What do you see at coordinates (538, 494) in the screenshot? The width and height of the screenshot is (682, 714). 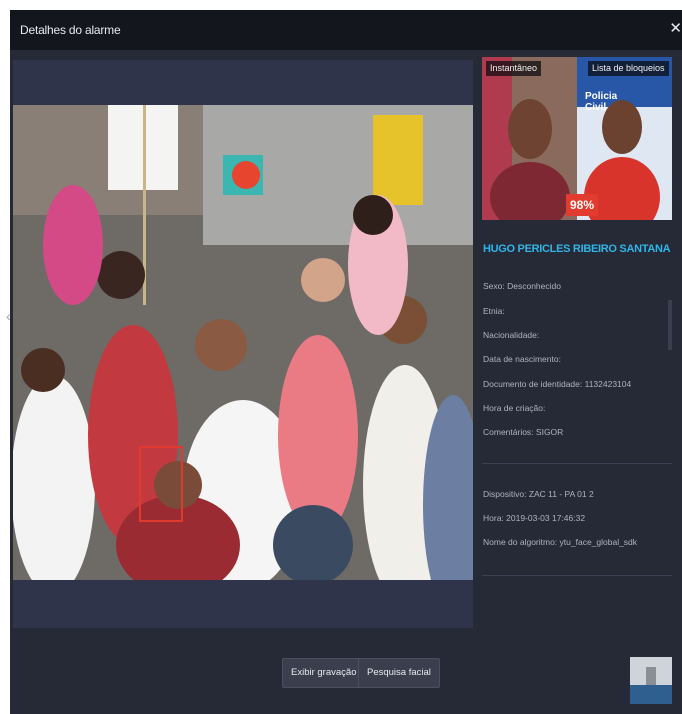 I see `field-device: Dispositivo: ZAC 11 - PA 01 2` at bounding box center [538, 494].